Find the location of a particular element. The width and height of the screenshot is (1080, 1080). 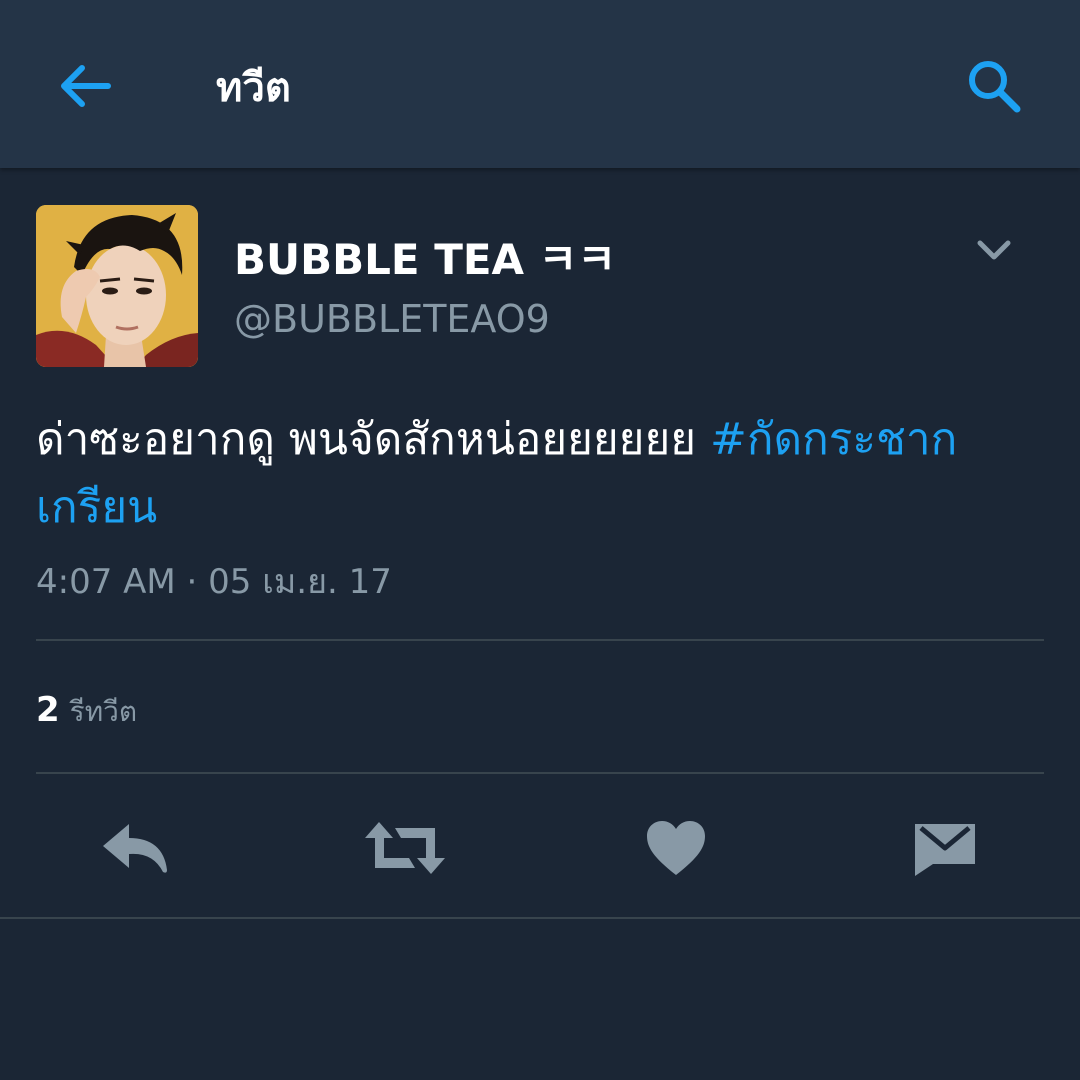

envelope-icon is located at coordinates (945, 850).